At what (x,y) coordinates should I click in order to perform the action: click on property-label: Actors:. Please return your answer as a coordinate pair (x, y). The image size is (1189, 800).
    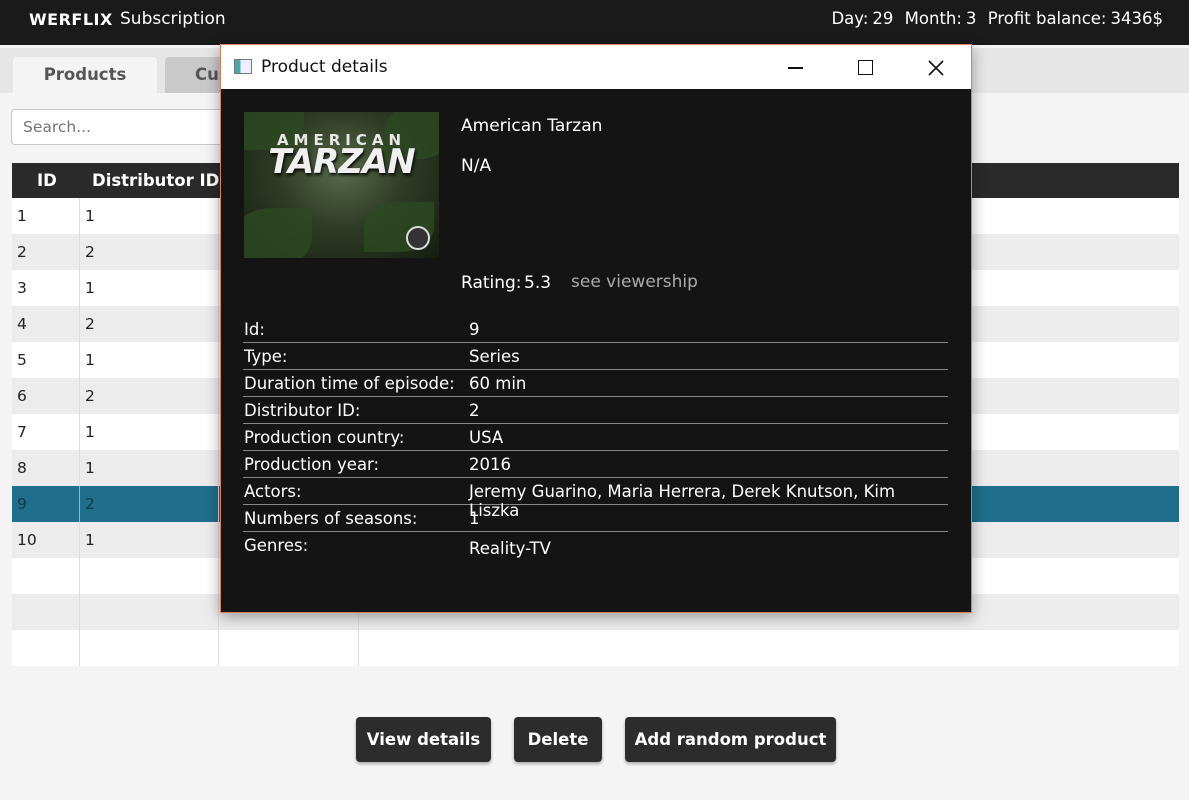
    Looking at the image, I should click on (273, 491).